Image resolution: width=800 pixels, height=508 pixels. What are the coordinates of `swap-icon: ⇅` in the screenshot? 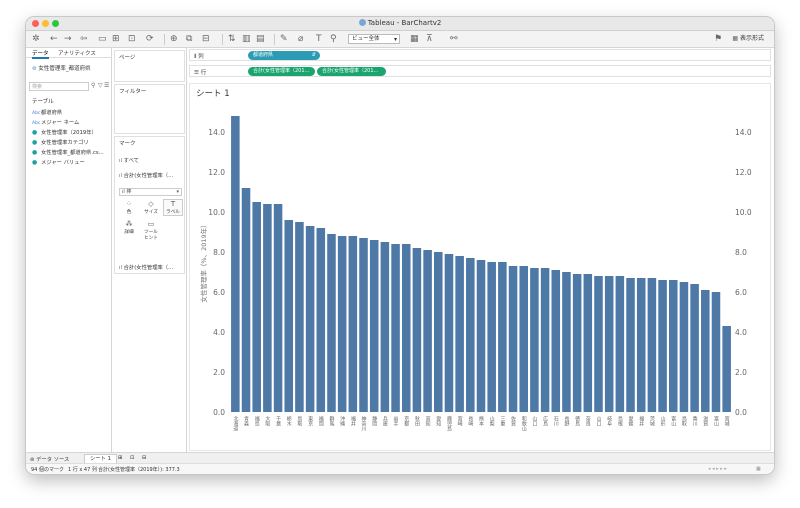 It's located at (232, 39).